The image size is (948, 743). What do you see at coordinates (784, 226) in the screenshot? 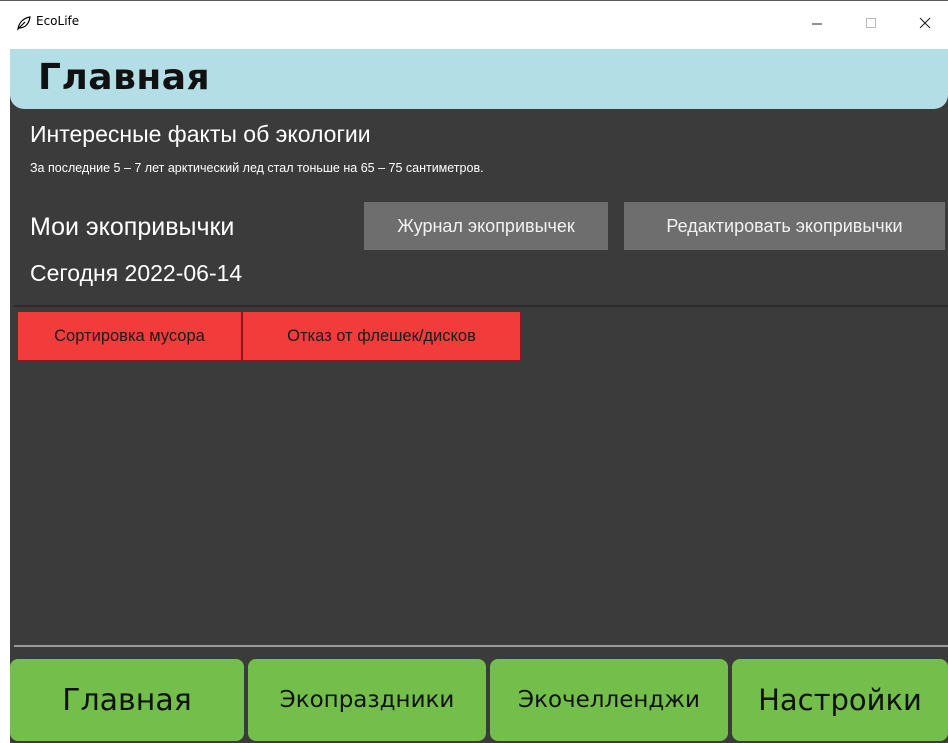
I see `edit-habits-button: Редактировать экопривычки` at bounding box center [784, 226].